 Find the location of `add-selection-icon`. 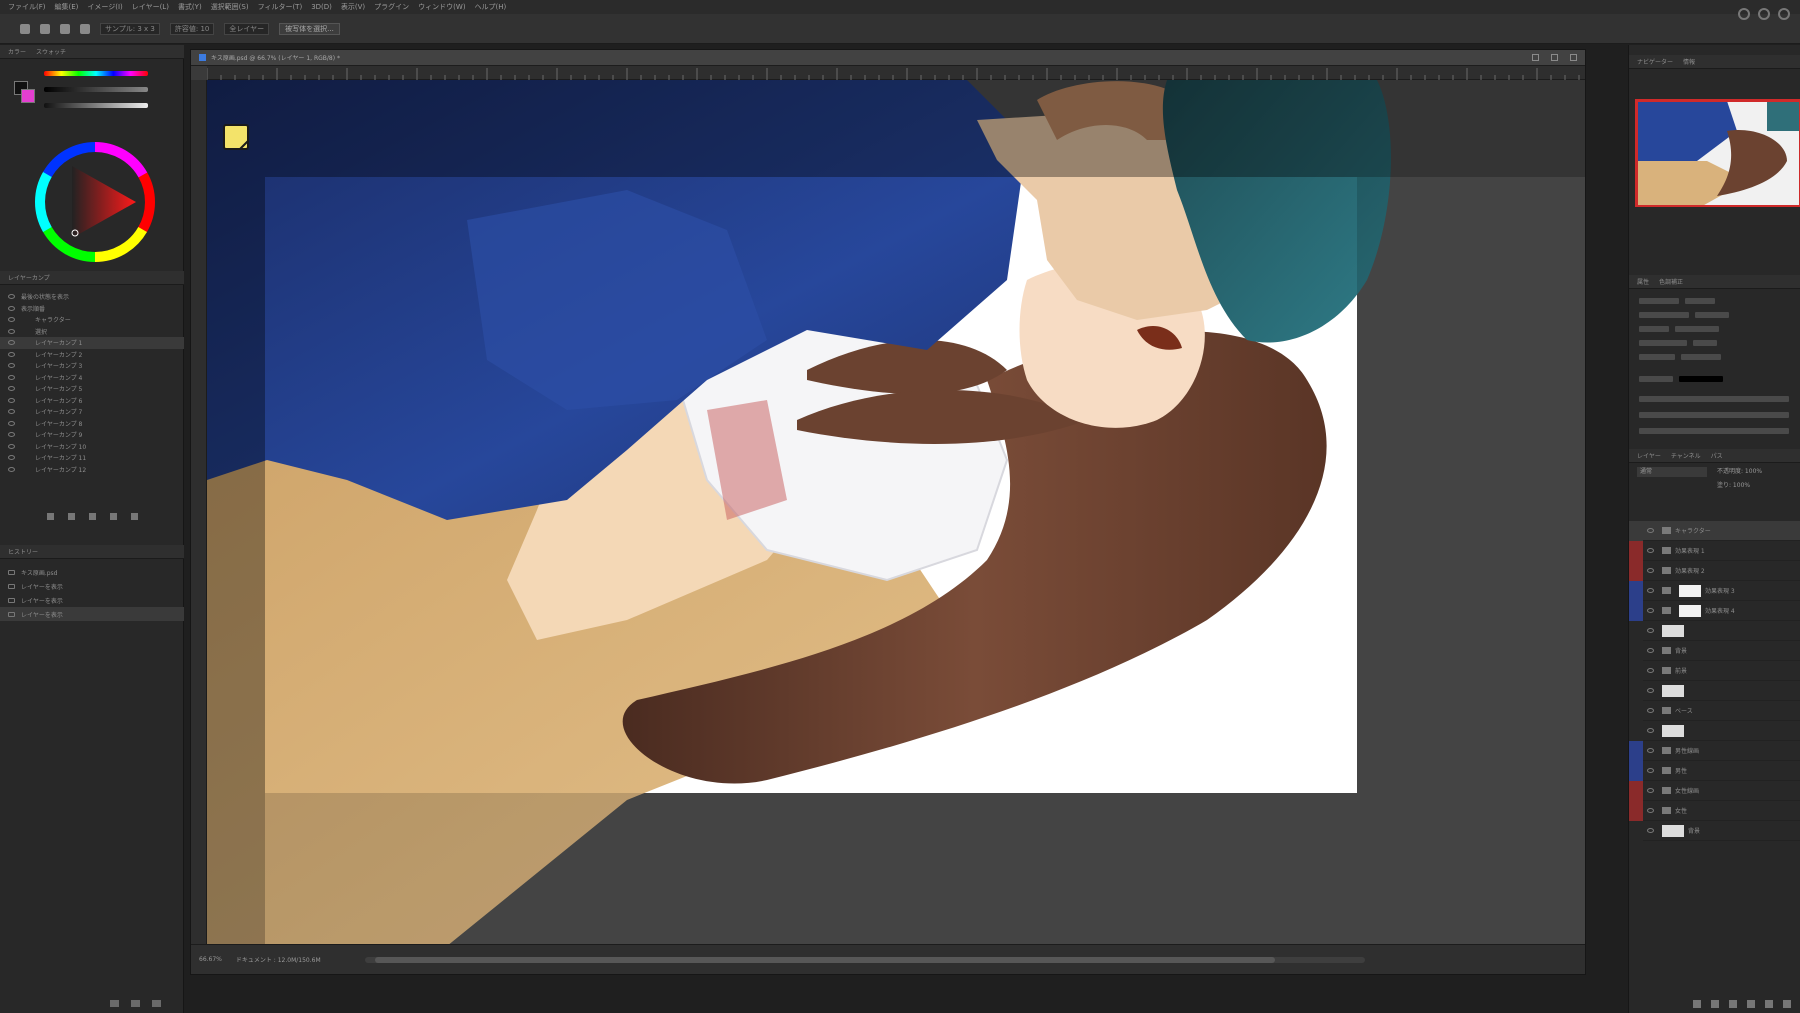

add-selection-icon is located at coordinates (65, 28).